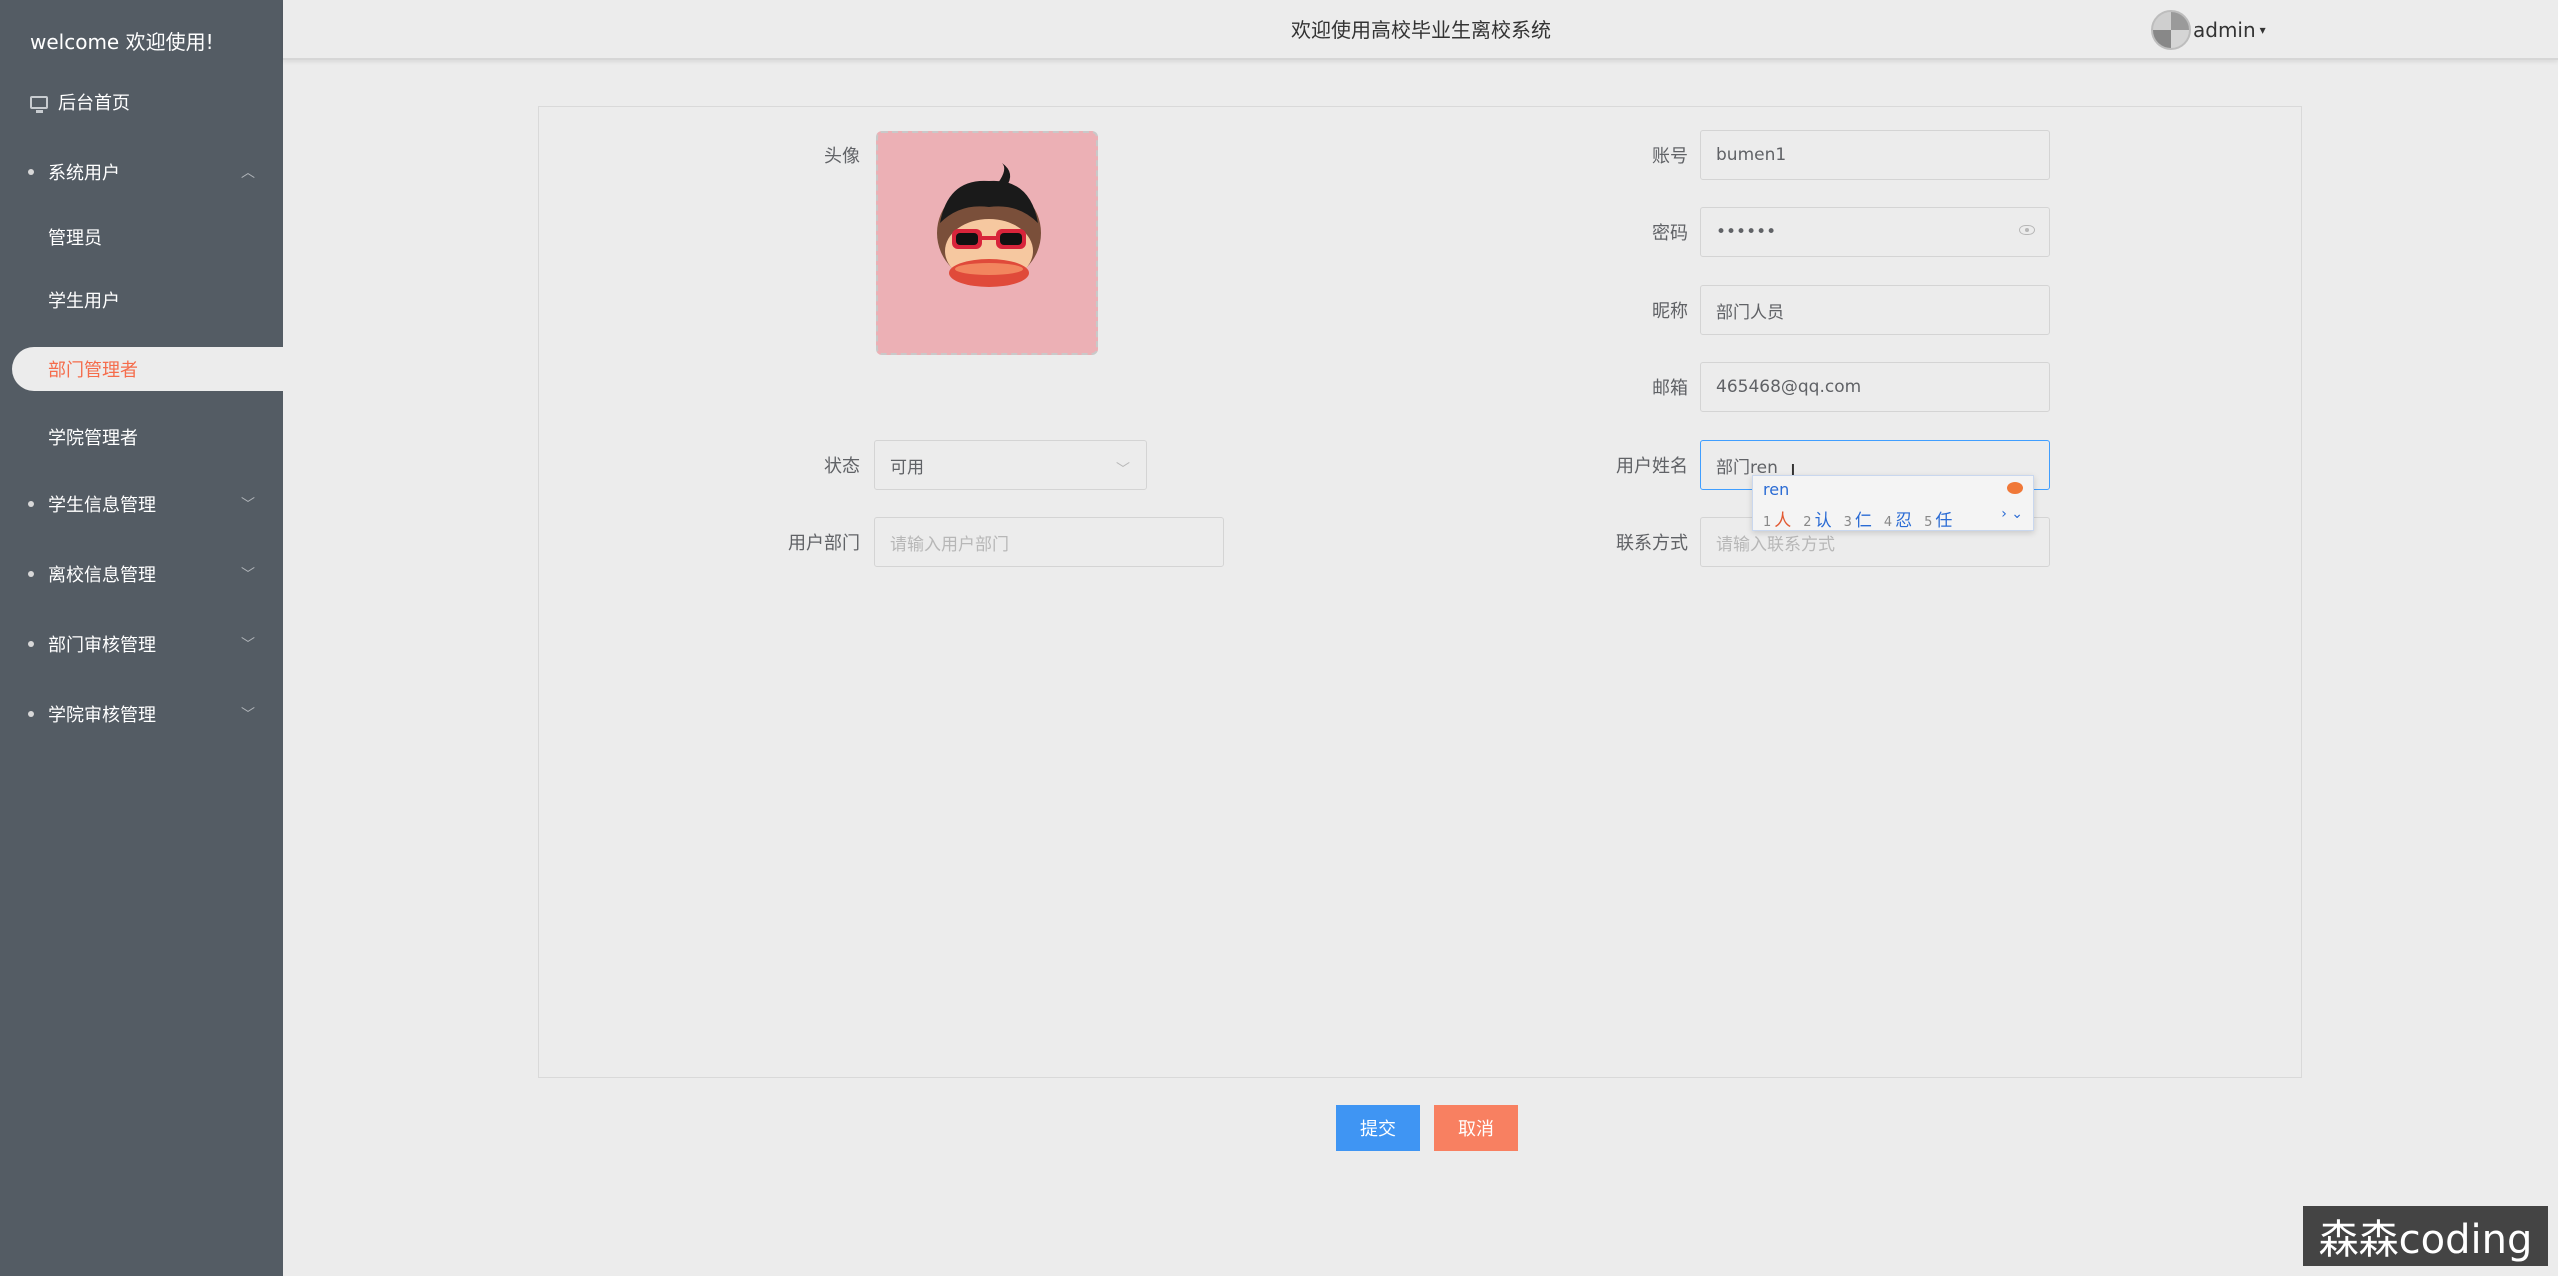  I want to click on sidebar-item-label: 学院审核管理, so click(102, 715).